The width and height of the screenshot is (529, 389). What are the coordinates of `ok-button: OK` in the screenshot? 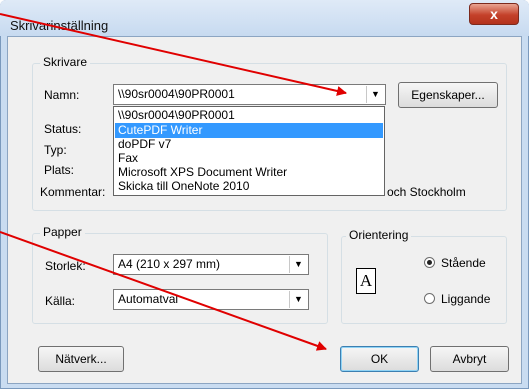 It's located at (379, 359).